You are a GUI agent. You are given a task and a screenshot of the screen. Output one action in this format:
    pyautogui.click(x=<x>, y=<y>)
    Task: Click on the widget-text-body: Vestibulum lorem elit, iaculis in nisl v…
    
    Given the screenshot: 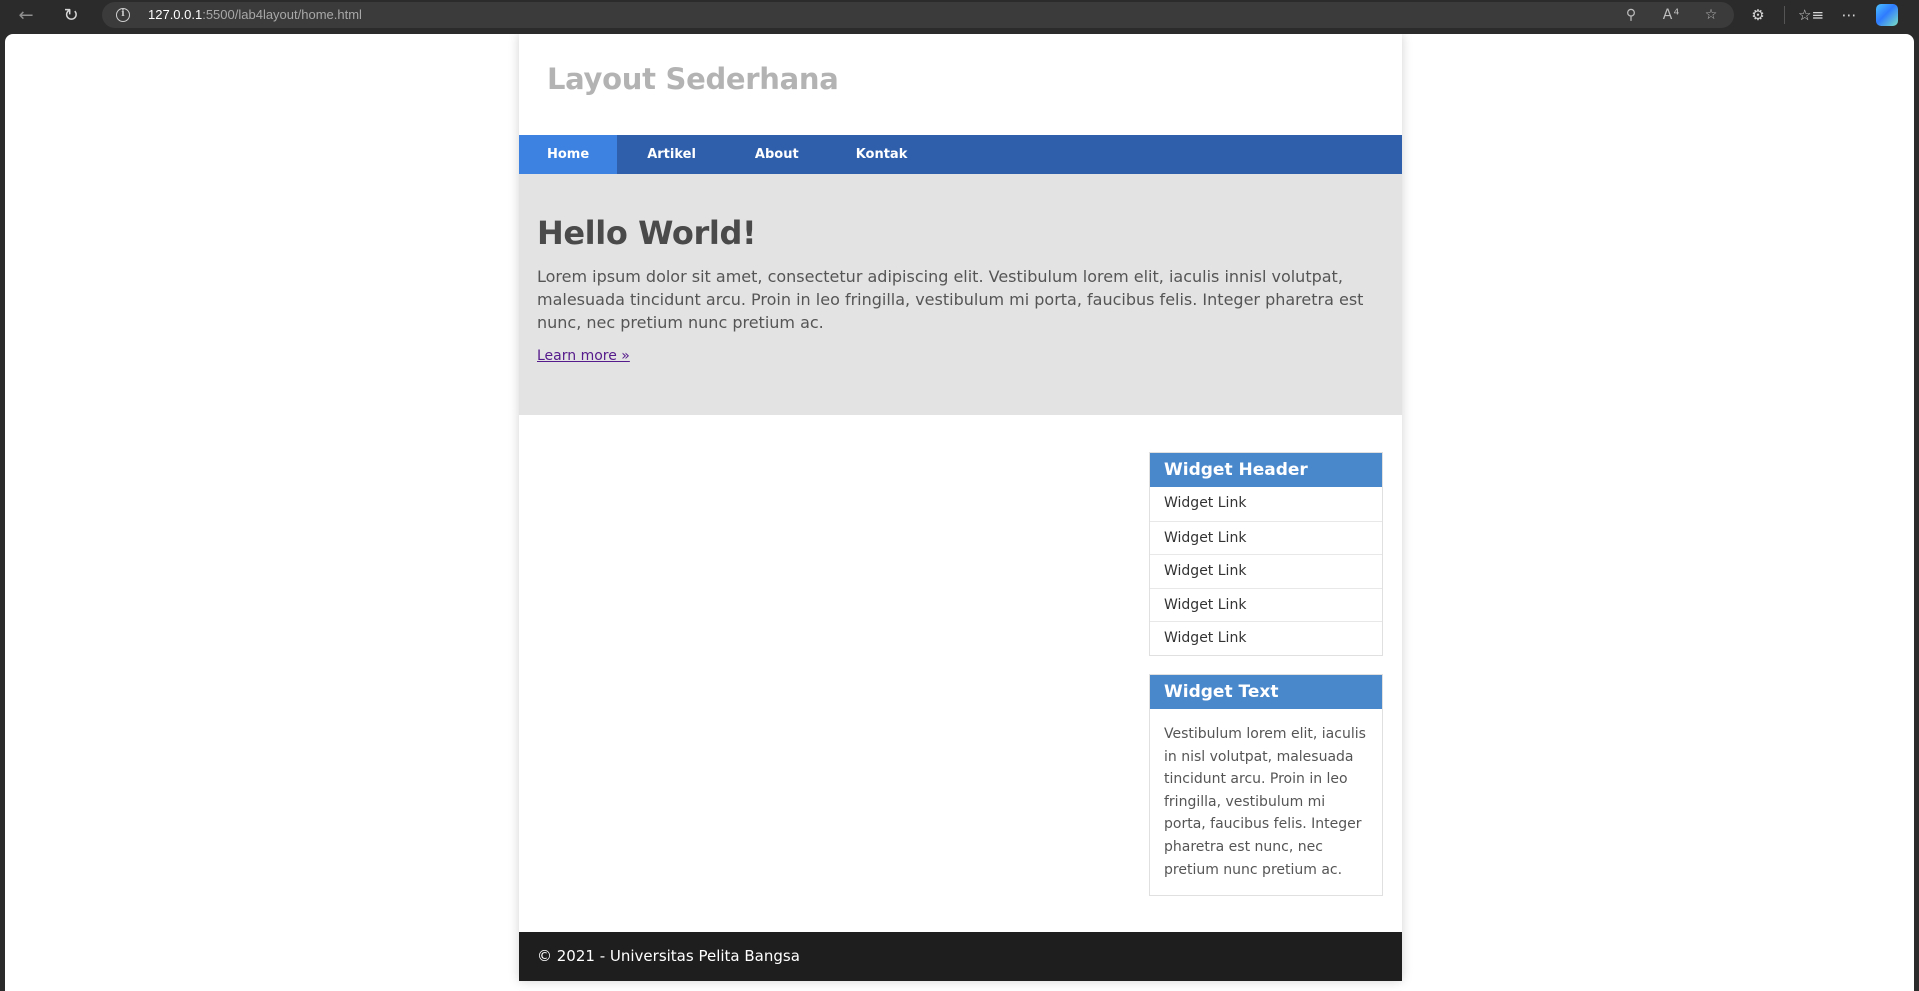 What is the action you would take?
    pyautogui.click(x=1265, y=802)
    